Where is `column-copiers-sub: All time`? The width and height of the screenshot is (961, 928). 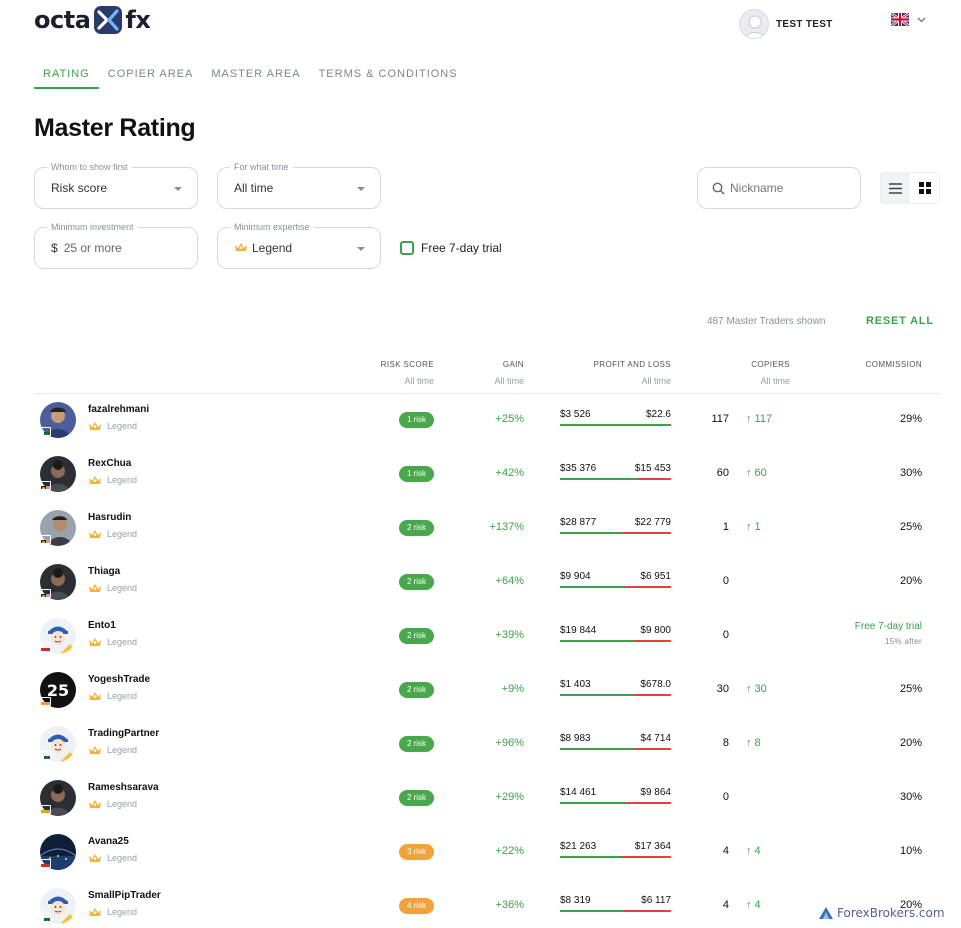 column-copiers-sub: All time is located at coordinates (775, 381).